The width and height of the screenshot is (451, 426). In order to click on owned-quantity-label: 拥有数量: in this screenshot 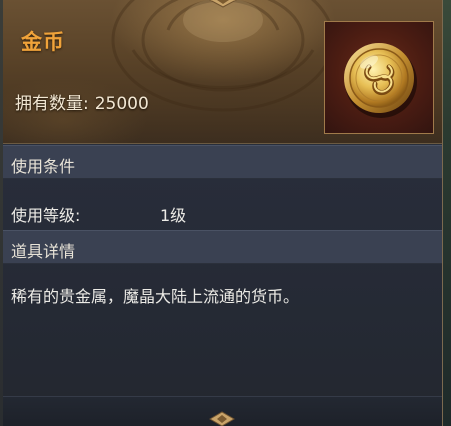, I will do `click(52, 104)`.